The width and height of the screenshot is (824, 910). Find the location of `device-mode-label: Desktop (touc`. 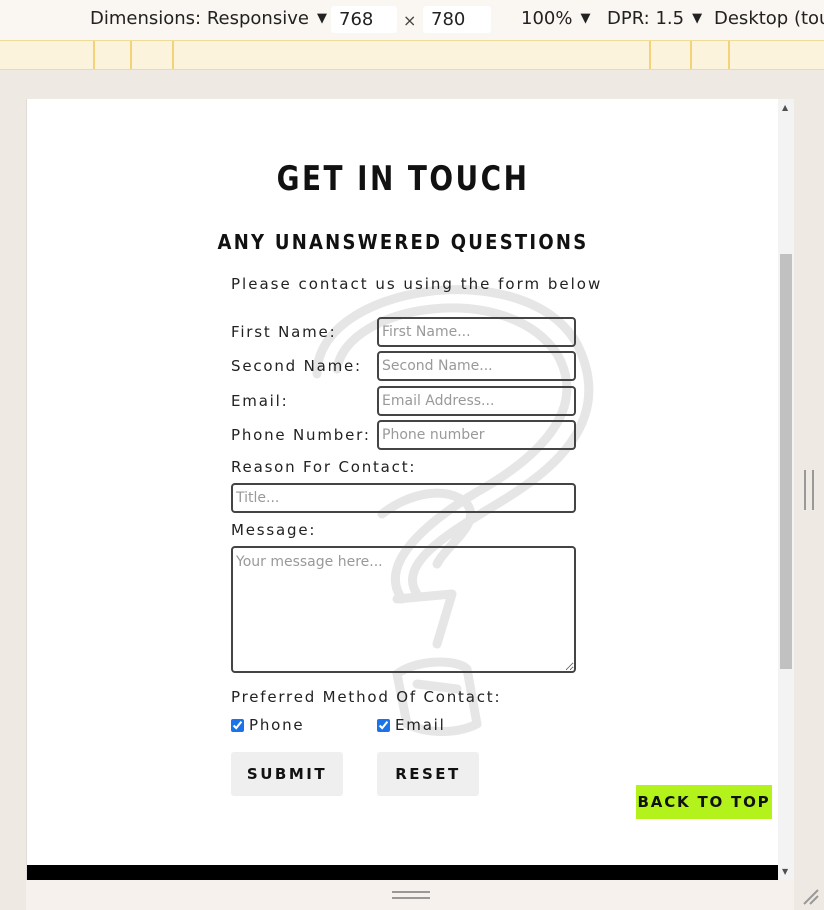

device-mode-label: Desktop (touc is located at coordinates (769, 18).